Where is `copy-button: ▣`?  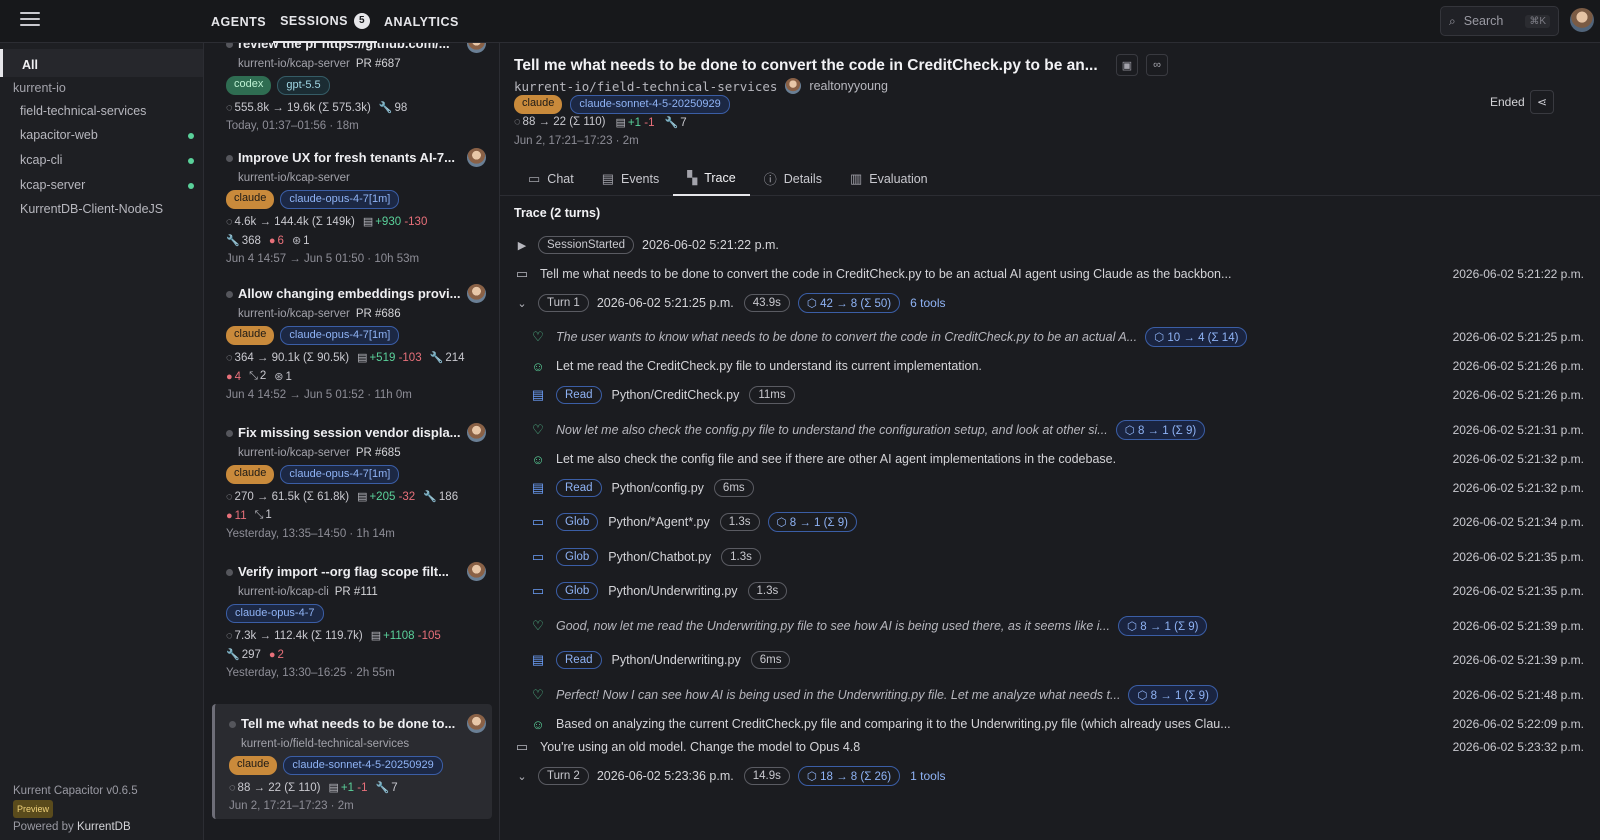 copy-button: ▣ is located at coordinates (1127, 65).